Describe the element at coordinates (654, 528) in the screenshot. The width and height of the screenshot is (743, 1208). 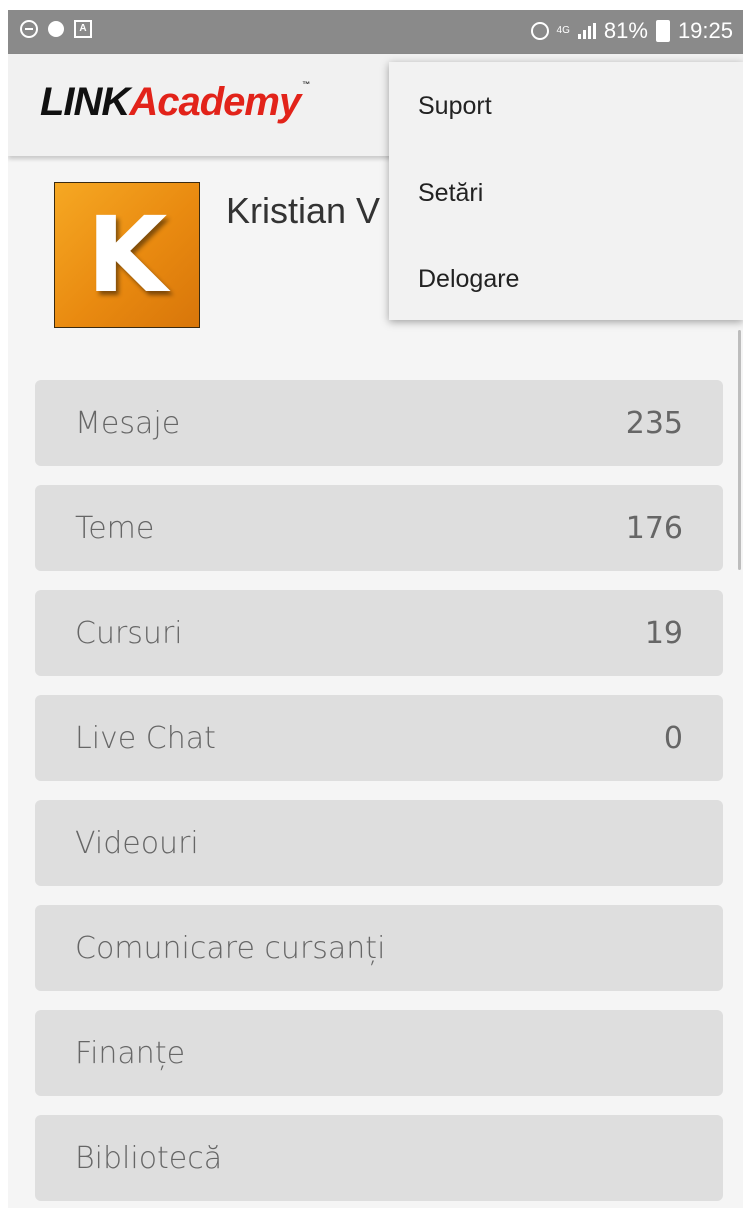
I see `menu-item-count: 176` at that location.